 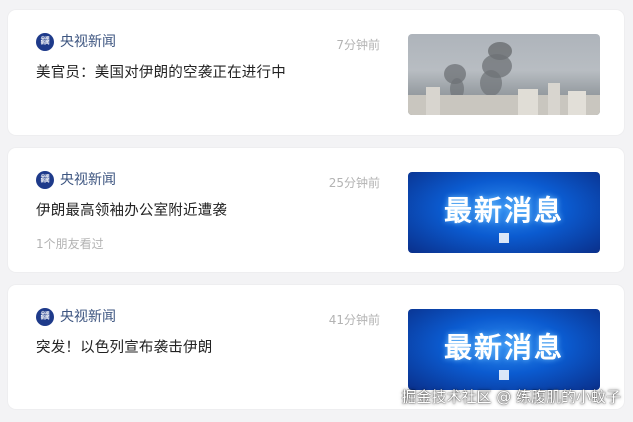 What do you see at coordinates (511, 397) in the screenshot?
I see `watermark: 掘金技术社区 @ 练腹肌的小蚊子` at bounding box center [511, 397].